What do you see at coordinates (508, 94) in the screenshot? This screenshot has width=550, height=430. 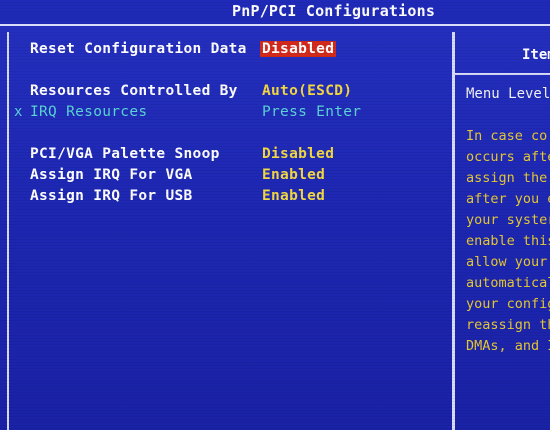 I see `help-menu-level: Menu Level` at bounding box center [508, 94].